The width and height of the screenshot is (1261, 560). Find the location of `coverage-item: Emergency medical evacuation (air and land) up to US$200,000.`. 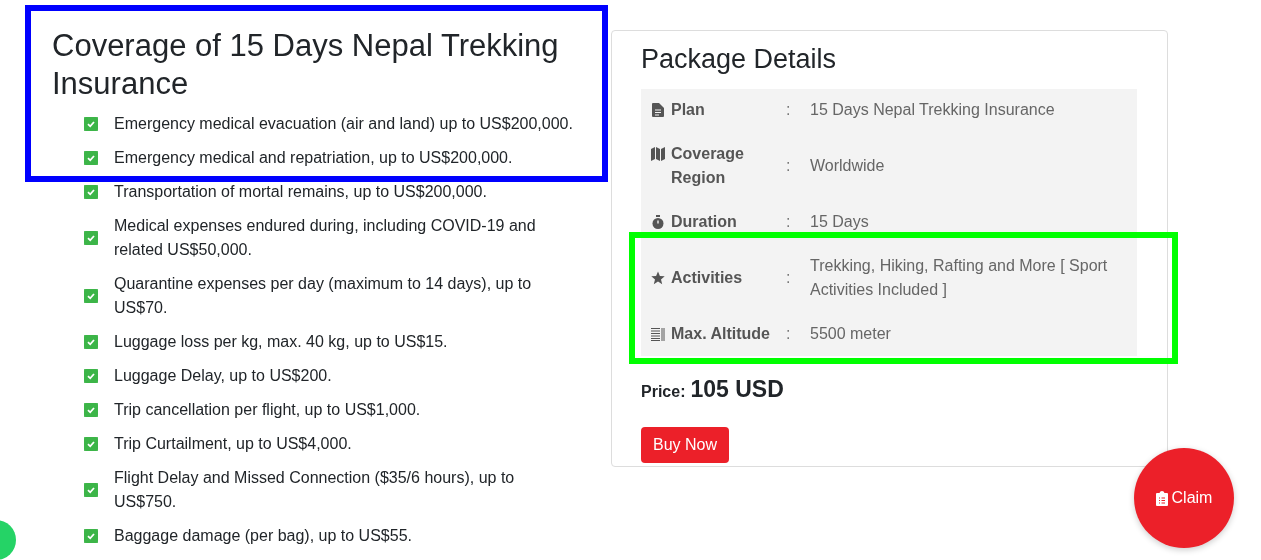

coverage-item: Emergency medical evacuation (air and land) up to US$200,000. is located at coordinates (344, 124).